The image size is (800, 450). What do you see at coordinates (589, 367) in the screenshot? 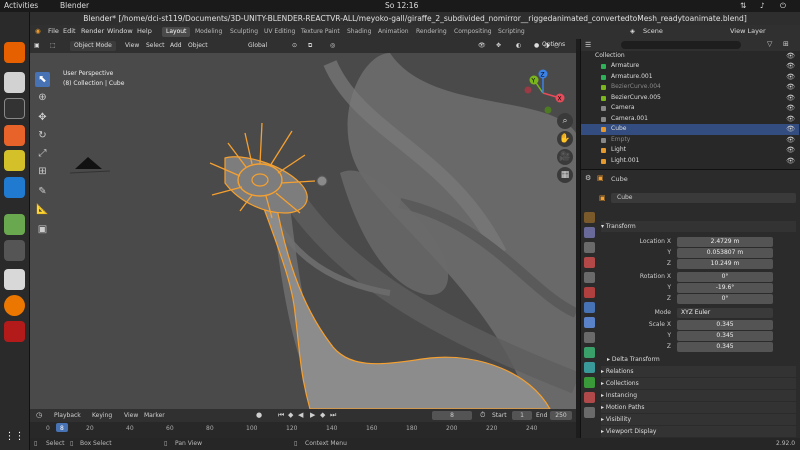
I see `constraints-tab-icon` at bounding box center [589, 367].